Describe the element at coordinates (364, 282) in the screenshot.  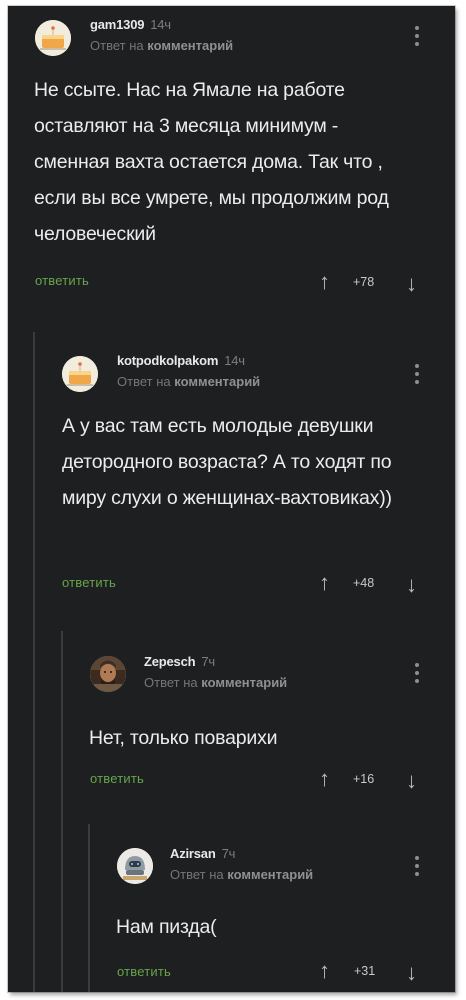
I see `rating: +78` at that location.